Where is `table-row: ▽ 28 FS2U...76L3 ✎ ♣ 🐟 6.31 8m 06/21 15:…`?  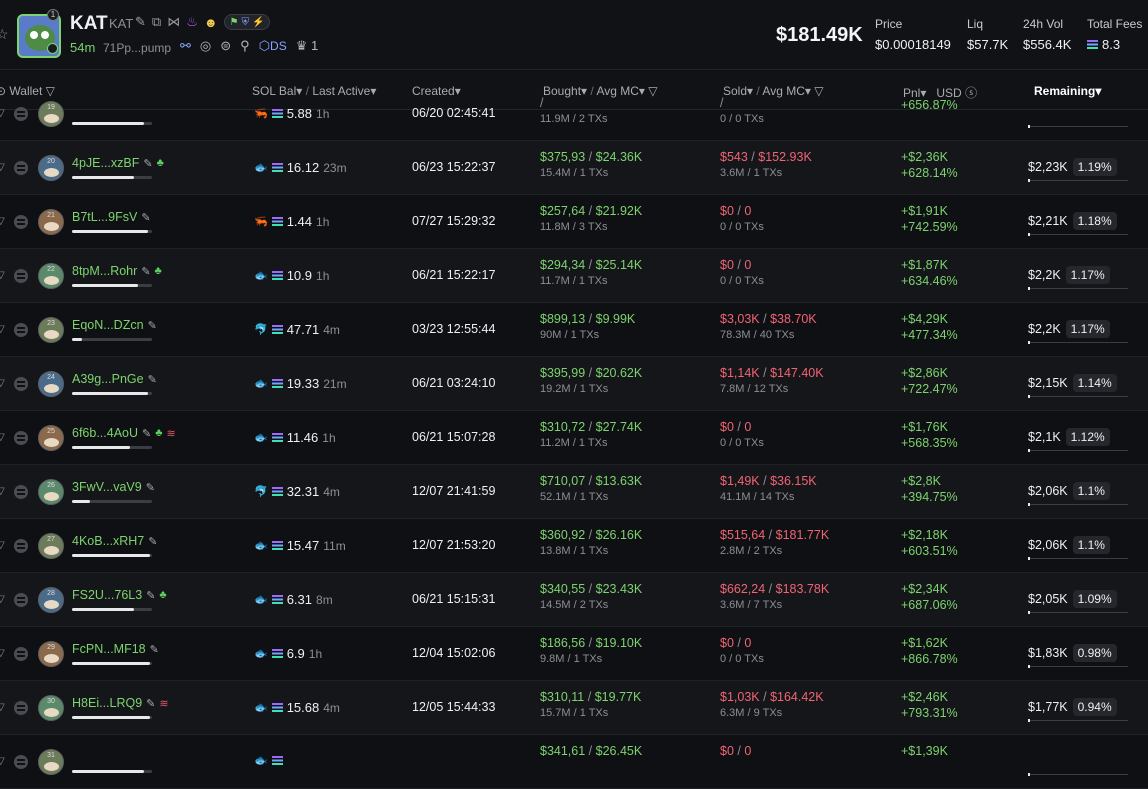
table-row: ▽ 28 FS2U...76L3 ✎ ♣ 🐟 6.31 8m 06/21 15:… is located at coordinates (574, 600).